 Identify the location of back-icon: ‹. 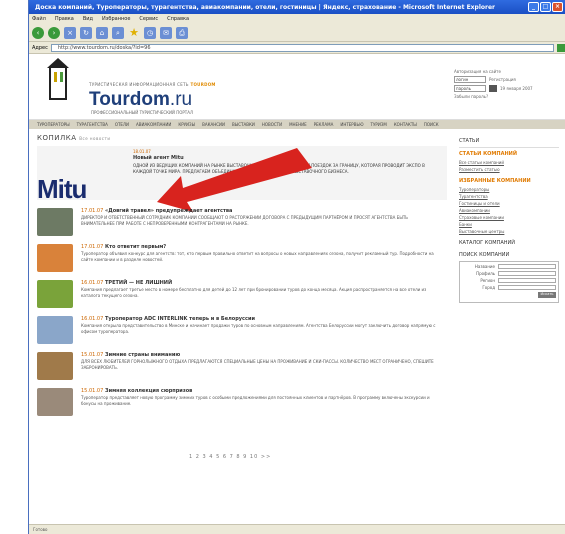
(38, 32).